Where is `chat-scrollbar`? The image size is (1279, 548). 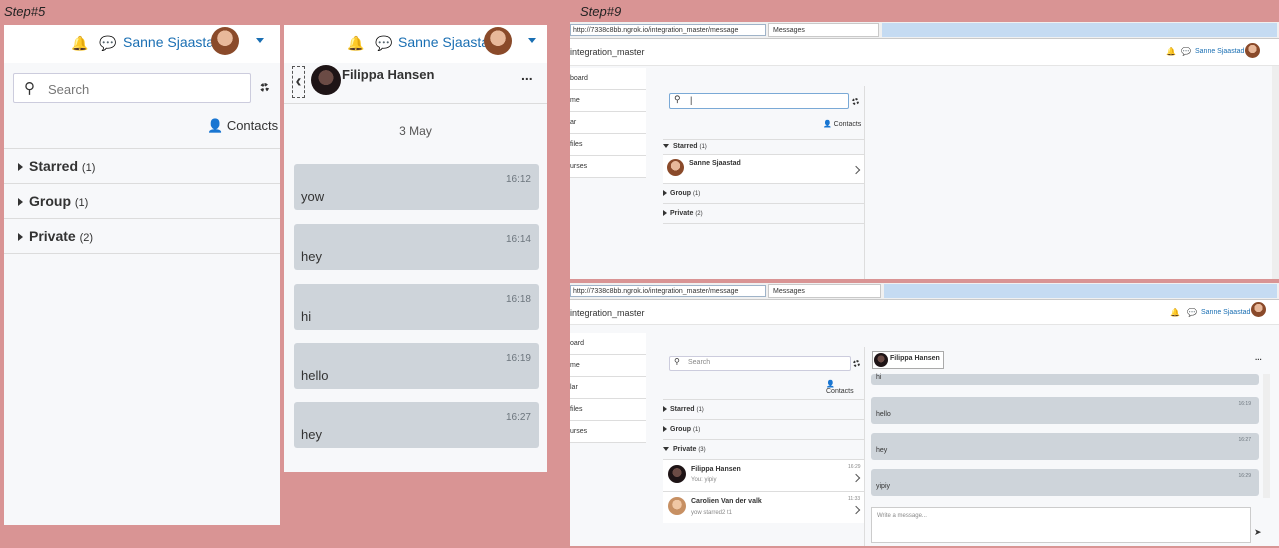
chat-scrollbar is located at coordinates (1266, 436).